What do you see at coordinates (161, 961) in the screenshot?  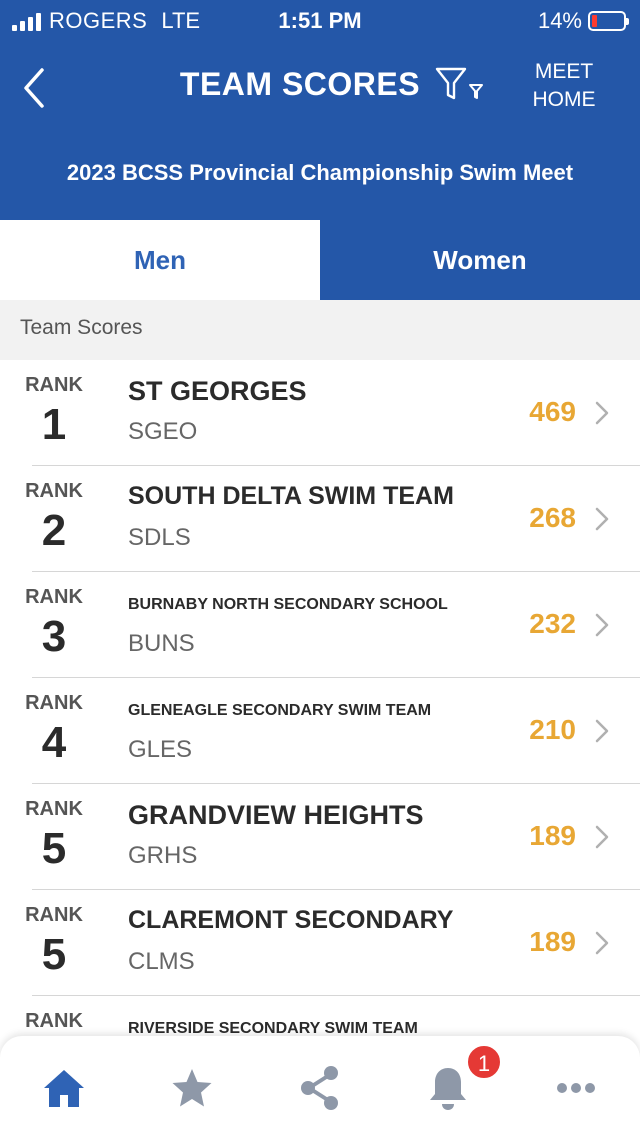 I see `team-abbreviation: CLMS` at bounding box center [161, 961].